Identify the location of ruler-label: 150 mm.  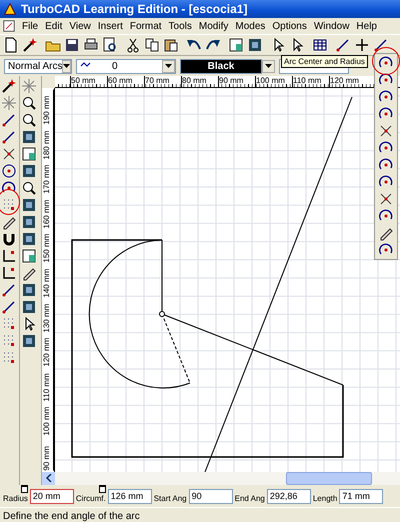
(48, 245).